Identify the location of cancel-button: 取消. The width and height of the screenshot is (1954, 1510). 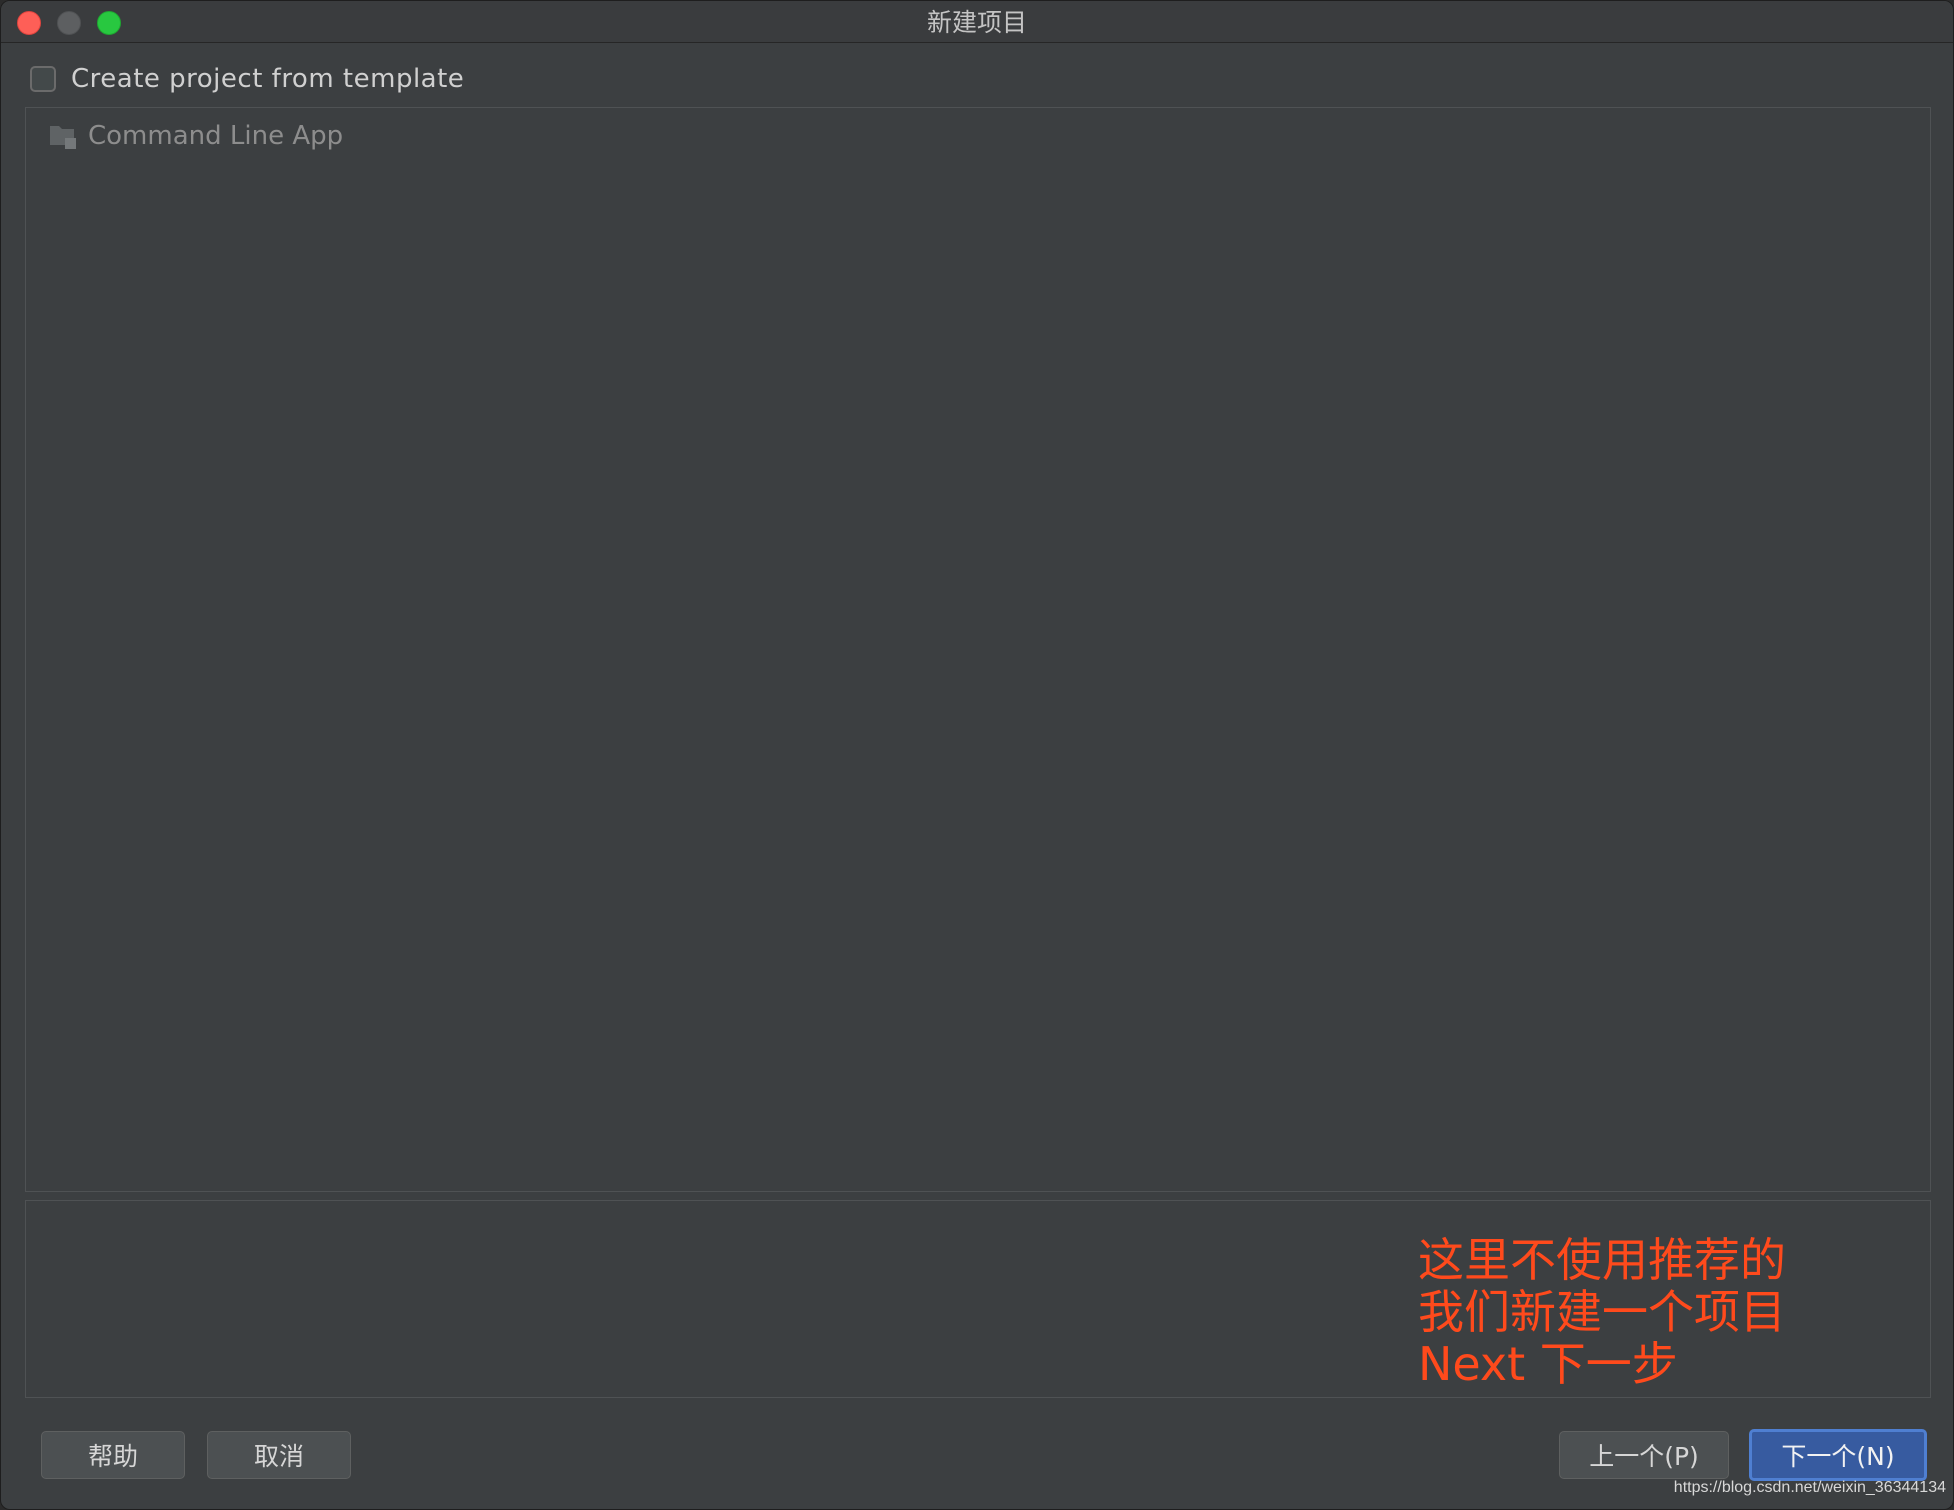
(279, 1455).